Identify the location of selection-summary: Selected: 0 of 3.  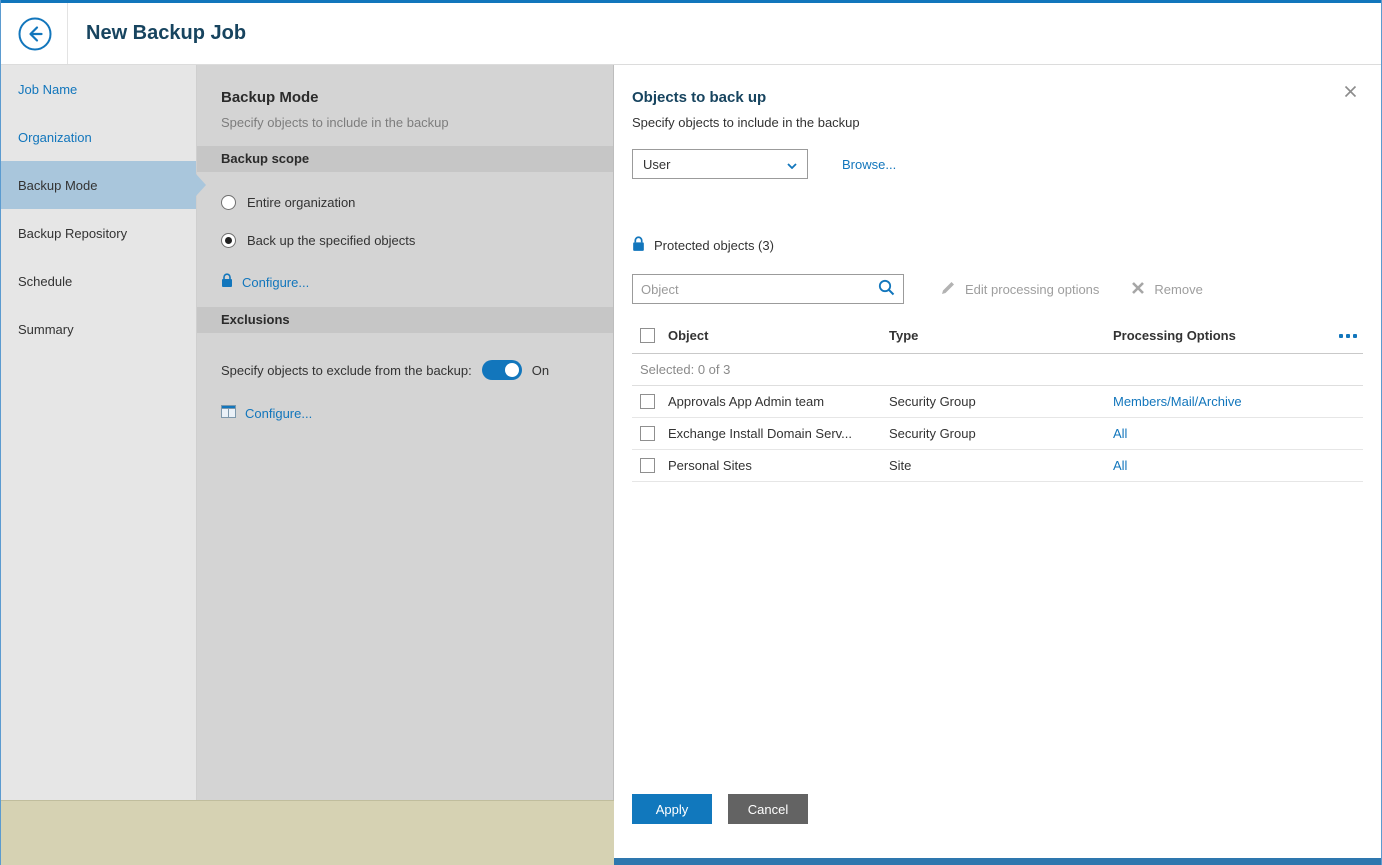
(997, 370).